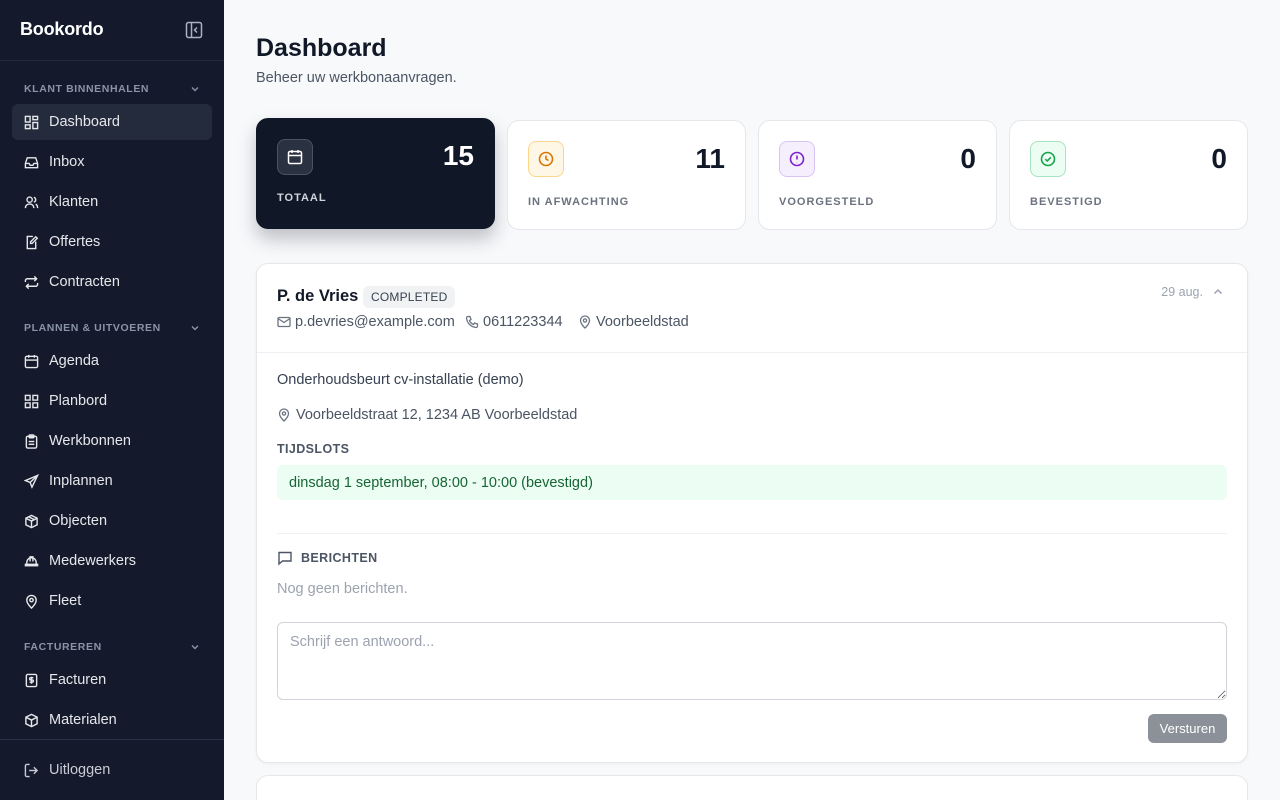 Image resolution: width=1280 pixels, height=800 pixels. I want to click on email-text: p.devries@example.com, so click(375, 322).